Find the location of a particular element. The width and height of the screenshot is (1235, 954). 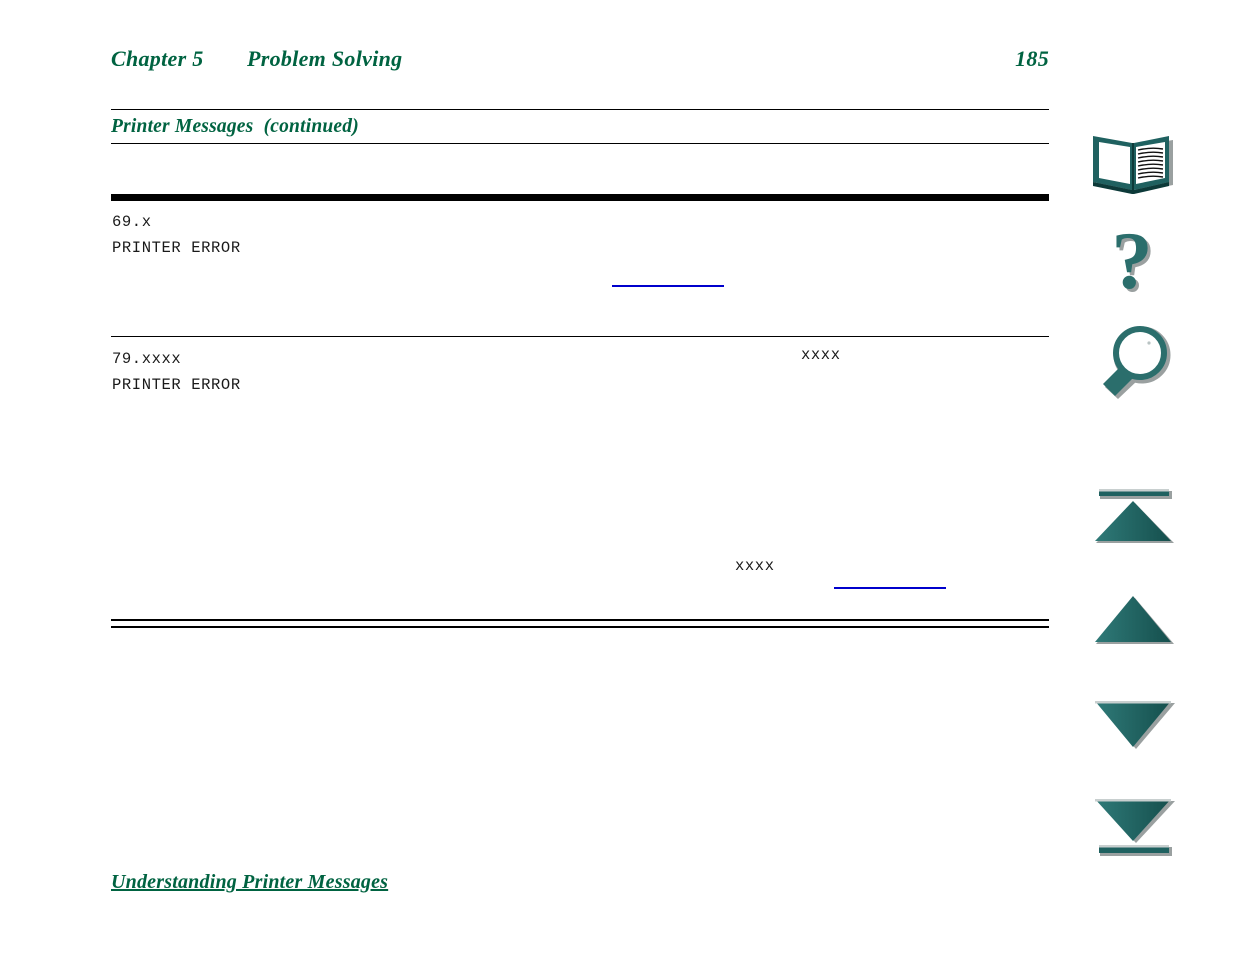

table-caption: Printer Messages (continued) is located at coordinates (235, 126).